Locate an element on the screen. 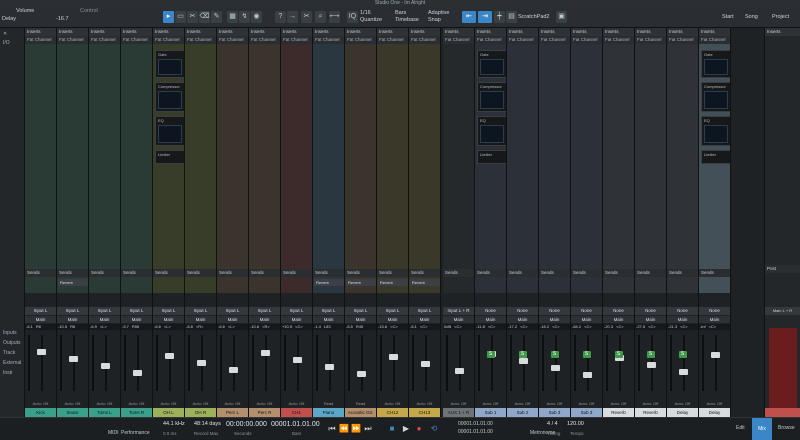  main-output-label: Main L + R is located at coordinates (782, 311).